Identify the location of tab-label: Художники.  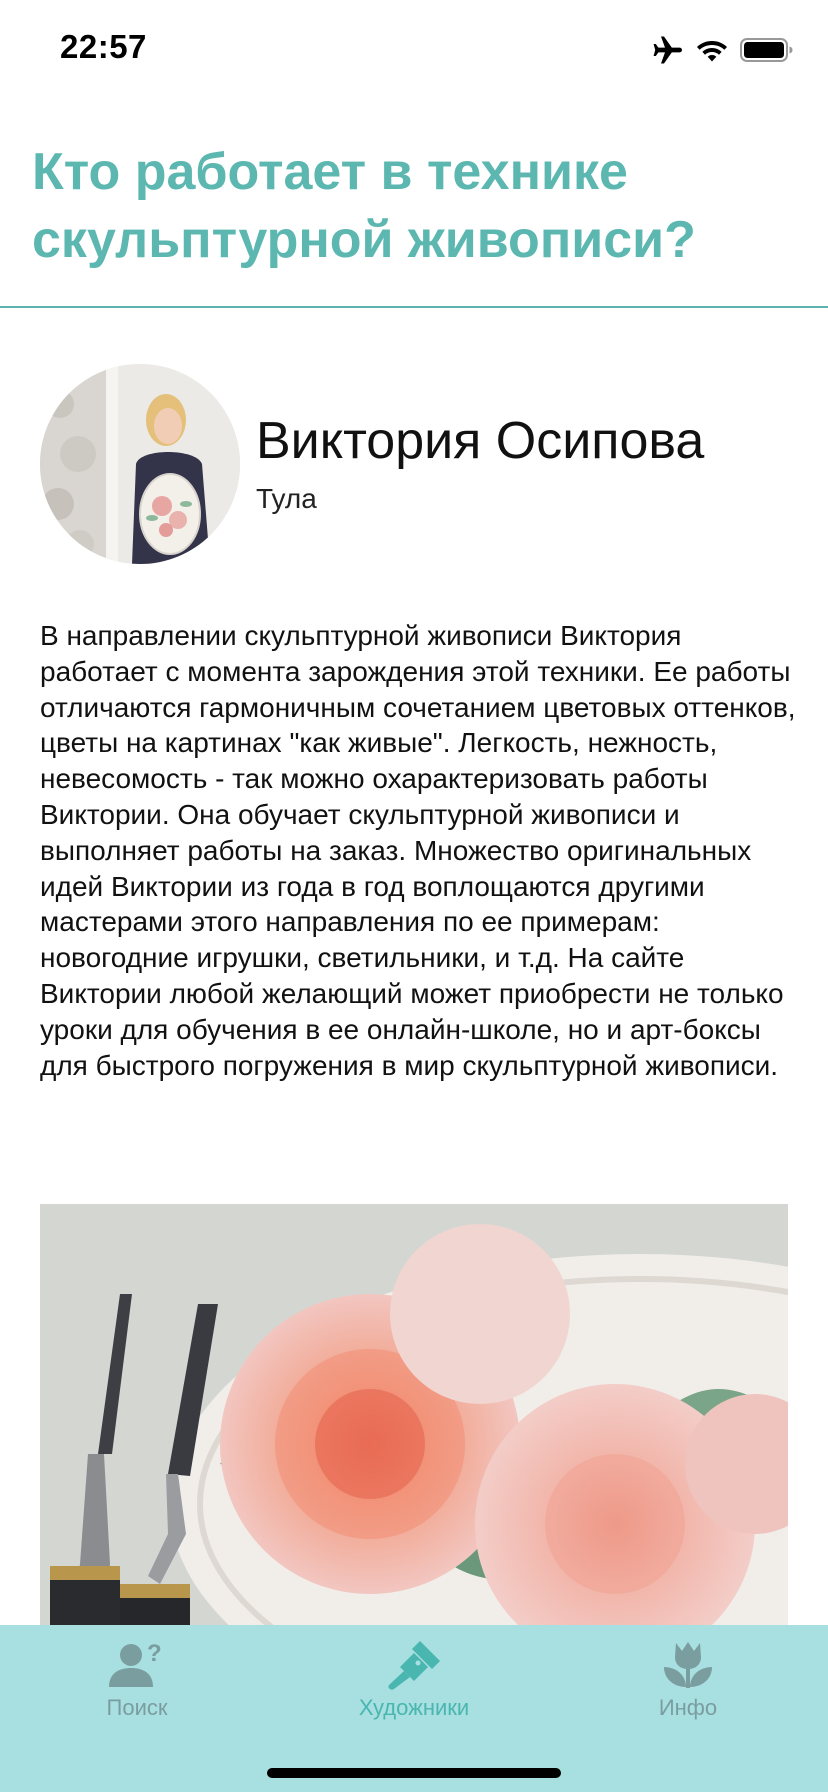
(414, 1707).